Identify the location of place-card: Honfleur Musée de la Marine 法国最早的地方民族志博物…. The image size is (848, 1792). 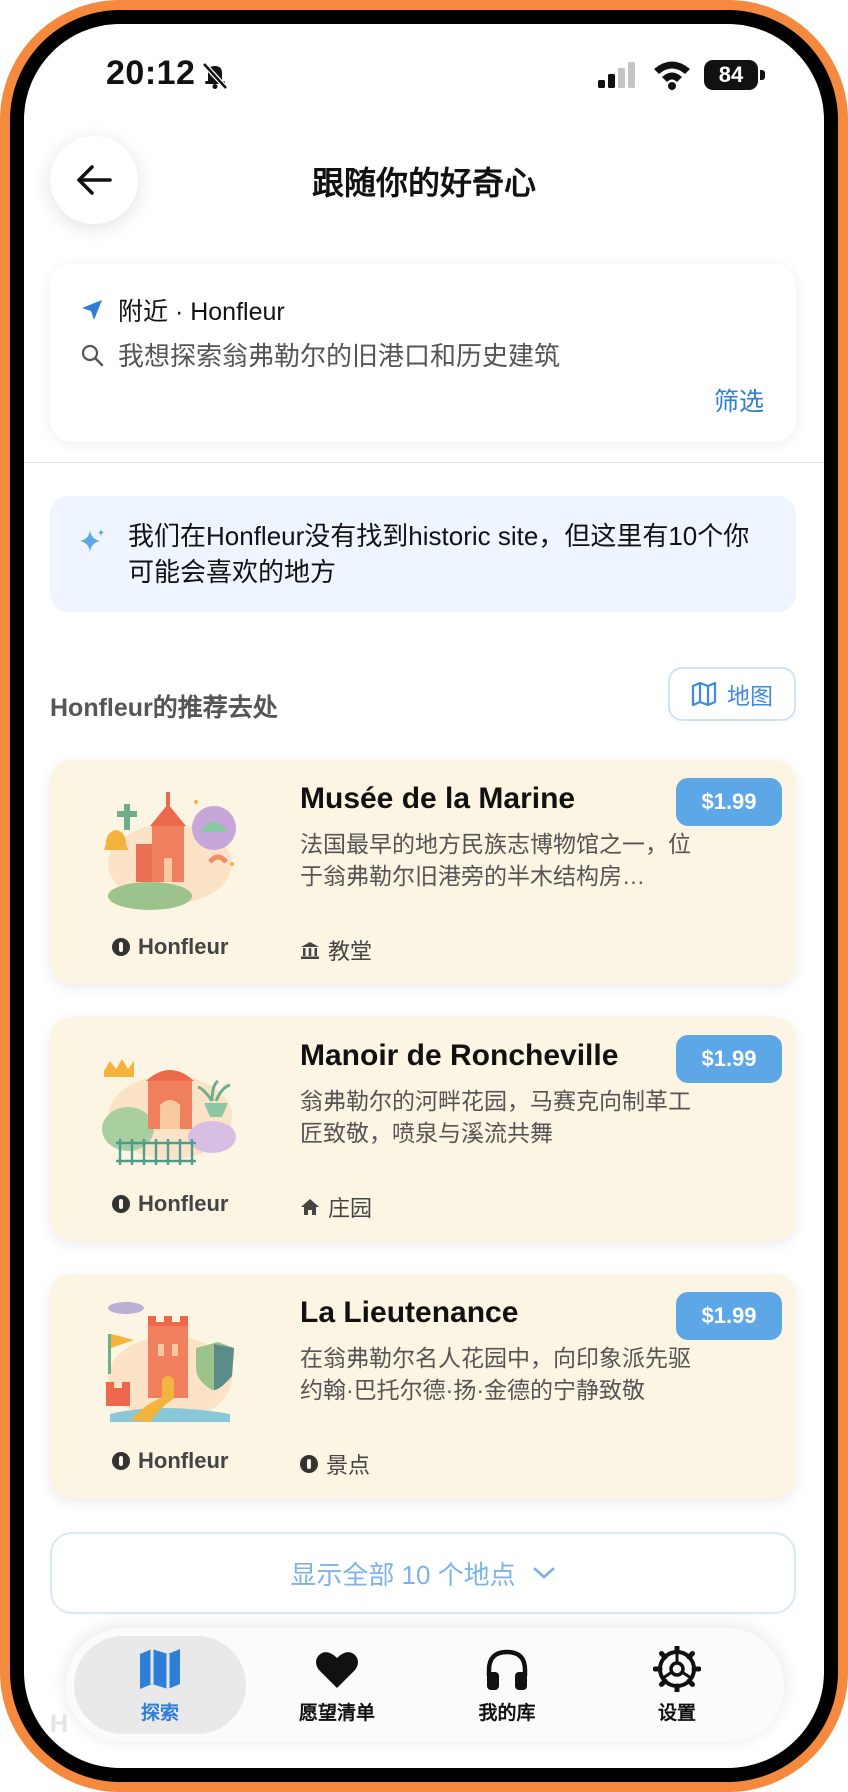
(423, 872).